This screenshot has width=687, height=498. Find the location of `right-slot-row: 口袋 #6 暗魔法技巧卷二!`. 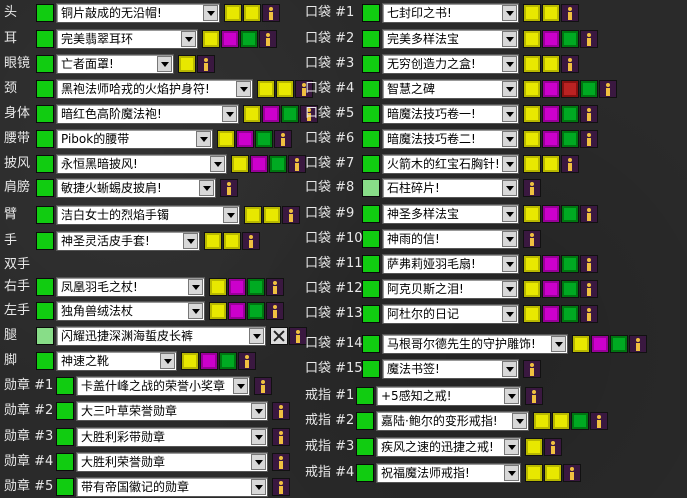

right-slot-row: 口袋 #6 暗魔法技巧卷二! is located at coordinates (343, 139).